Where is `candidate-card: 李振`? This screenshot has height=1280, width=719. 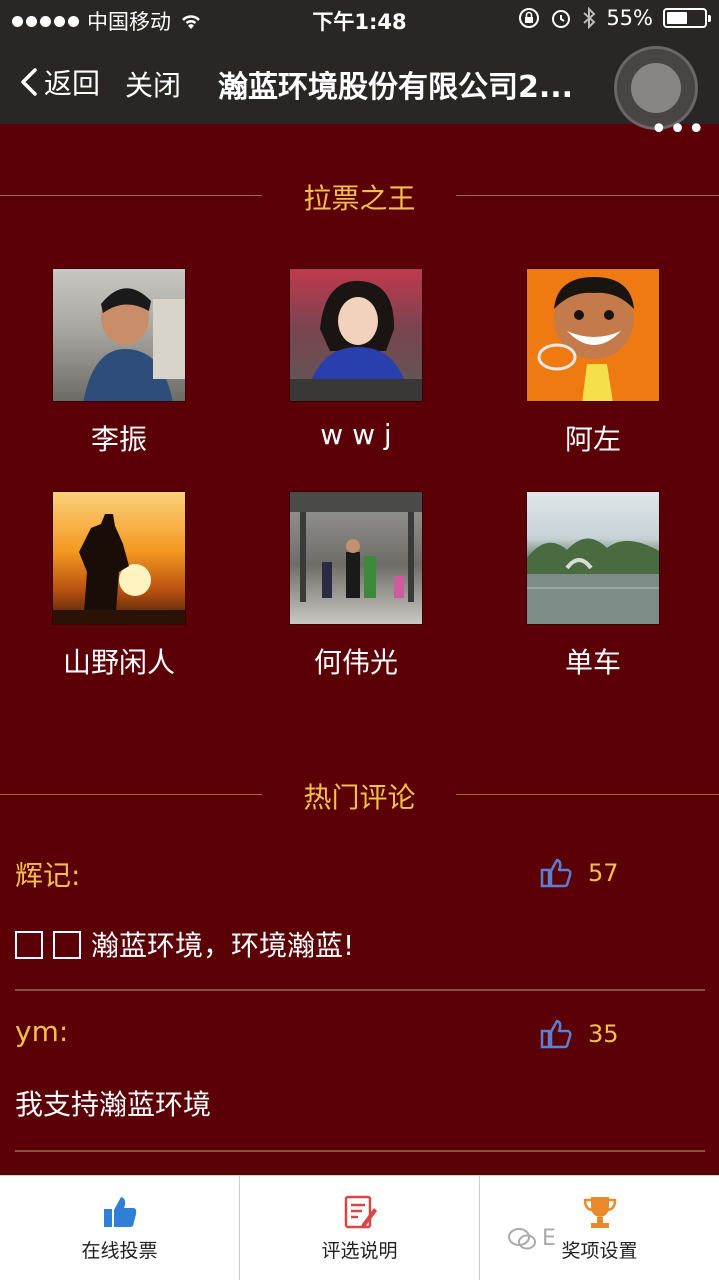 candidate-card: 李振 is located at coordinates (119, 363).